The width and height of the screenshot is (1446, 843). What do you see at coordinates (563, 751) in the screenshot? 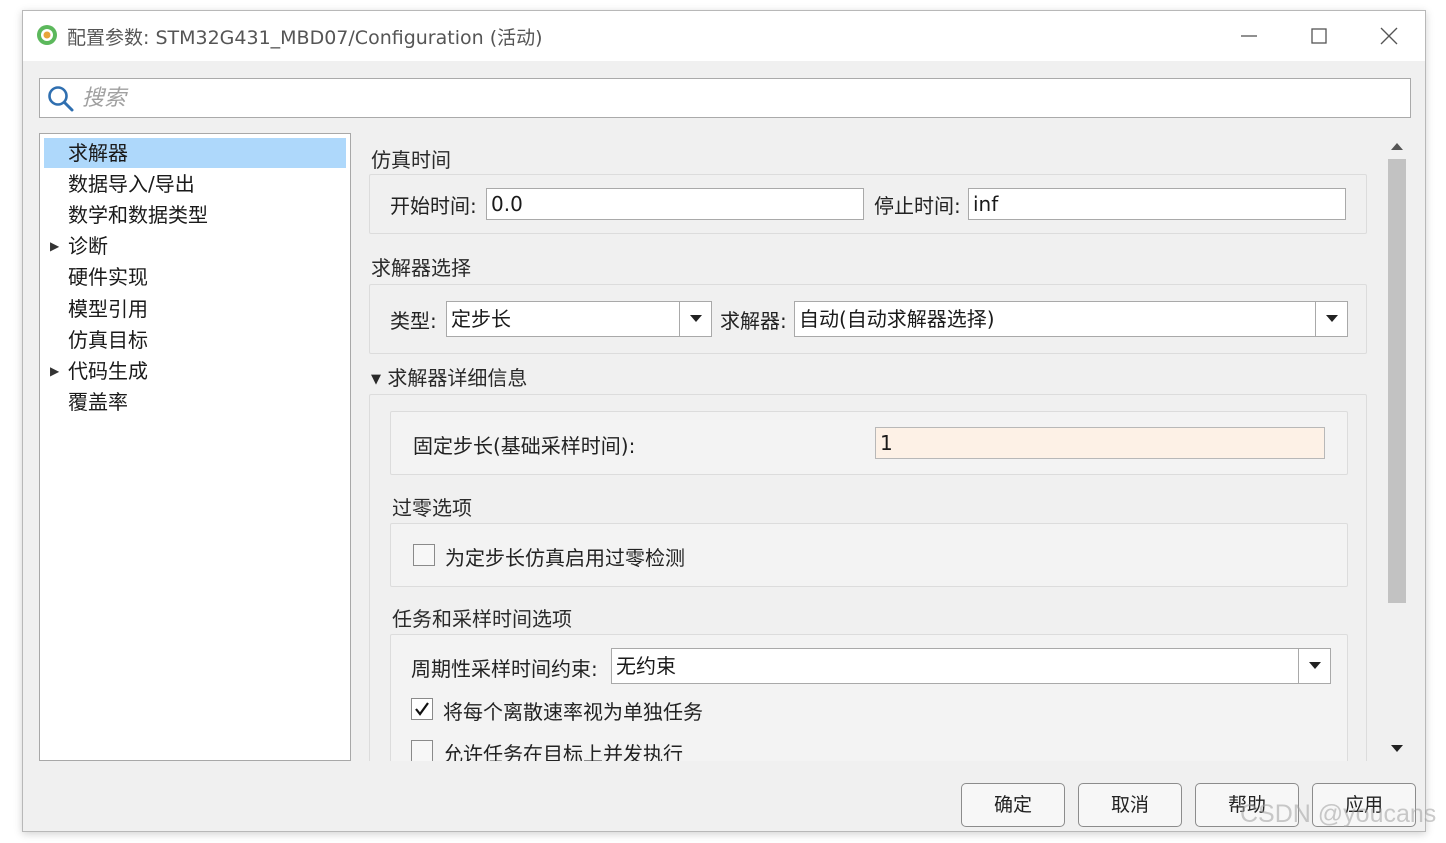
I see `concurrent-tasks-label: 允许任务在目标上并发执行` at bounding box center [563, 751].